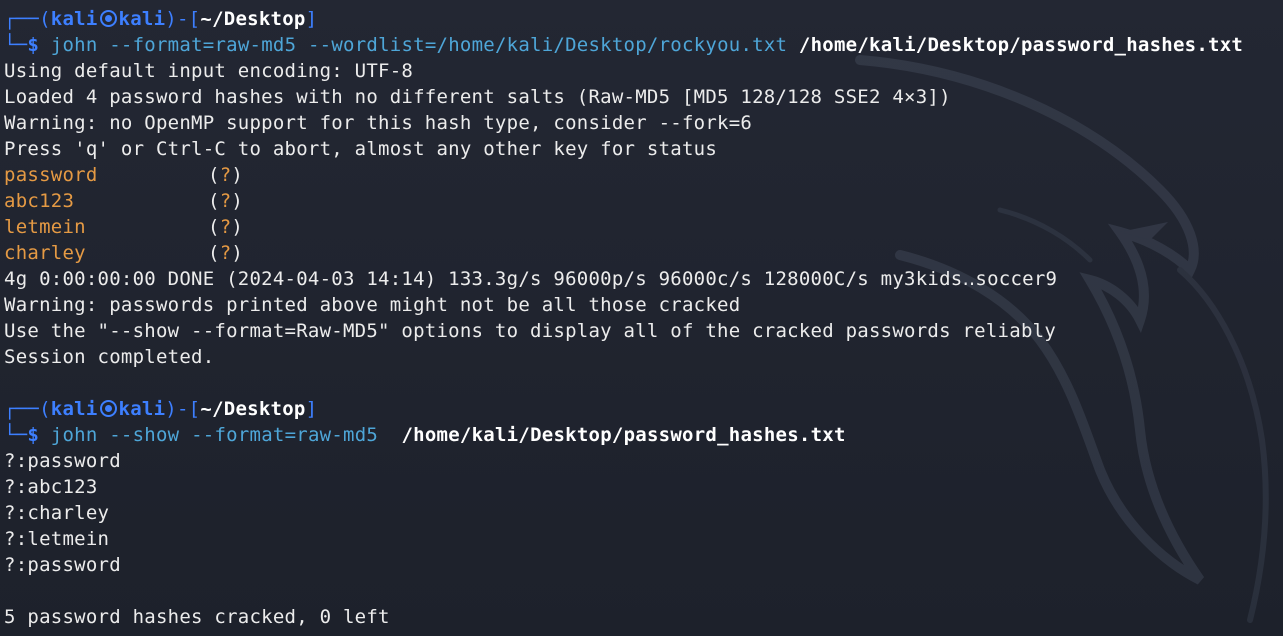 The height and width of the screenshot is (636, 1283). Describe the element at coordinates (109, 357) in the screenshot. I see `output-line: Session completed.` at that location.